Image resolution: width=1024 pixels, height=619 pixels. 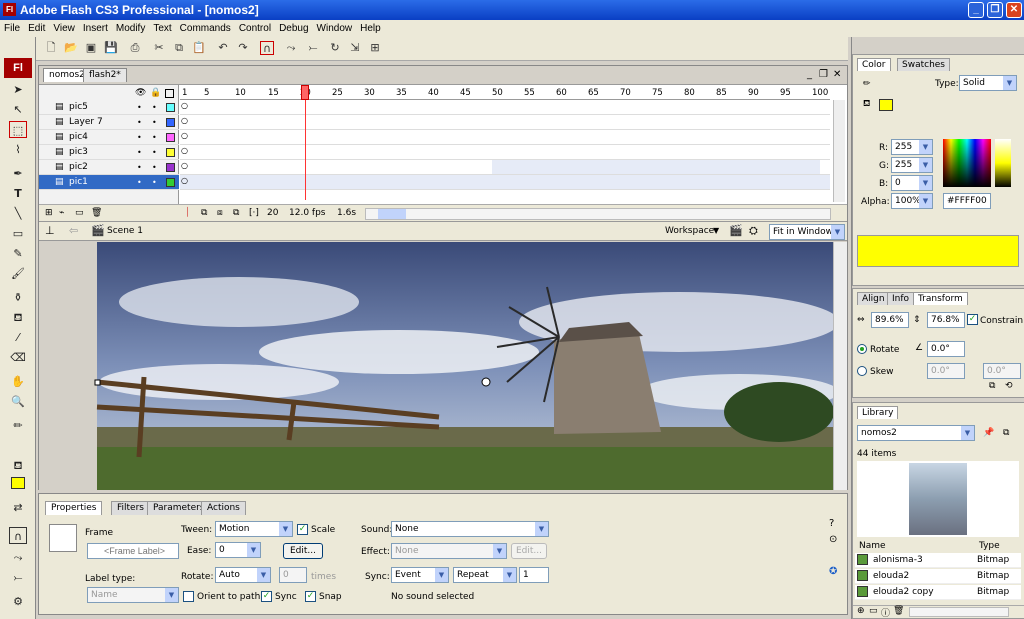 I want to click on layer-row: ▤ pic3 • •, so click(x=109, y=152).